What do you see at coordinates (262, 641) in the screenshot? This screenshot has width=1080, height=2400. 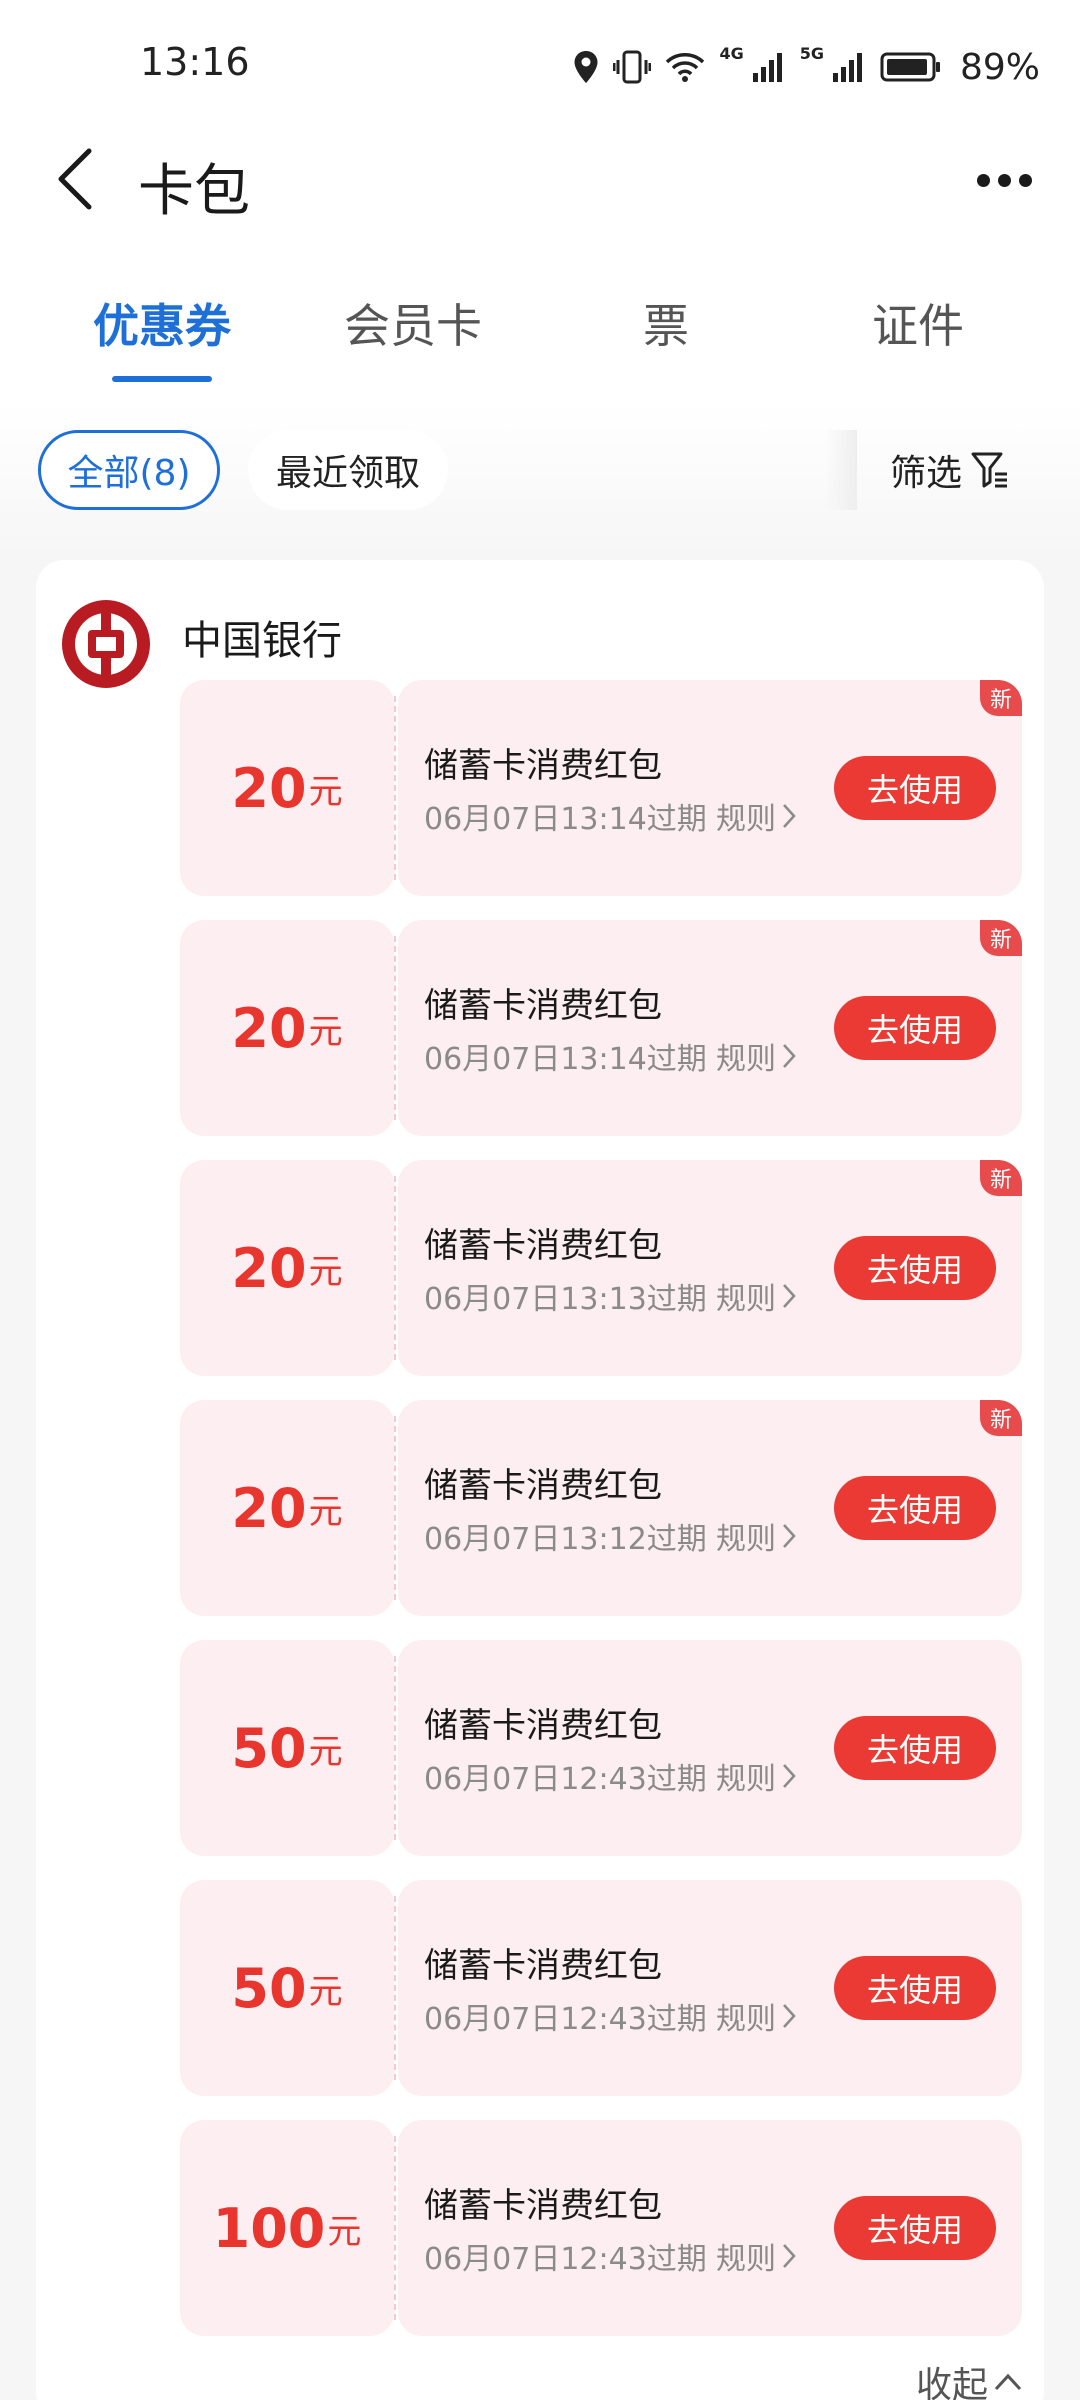 I see `bank-name: 中国银行` at bounding box center [262, 641].